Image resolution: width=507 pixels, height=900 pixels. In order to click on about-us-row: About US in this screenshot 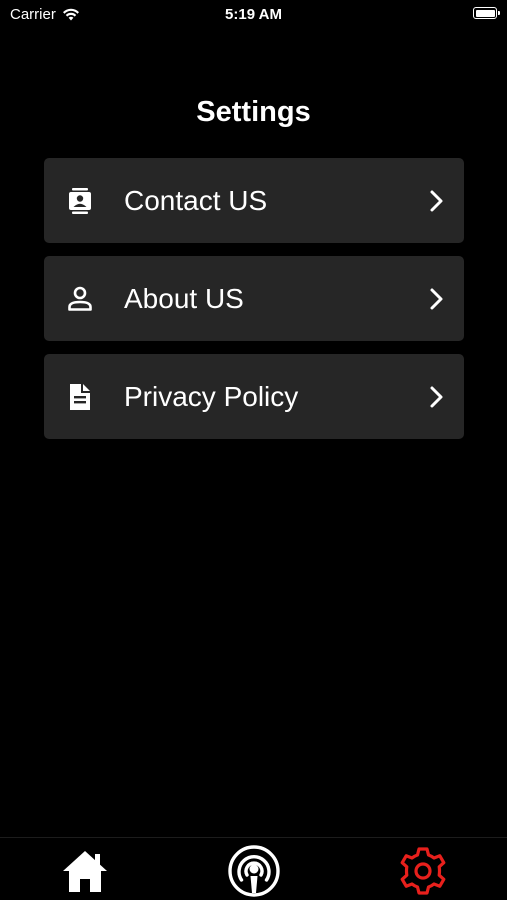, I will do `click(254, 298)`.